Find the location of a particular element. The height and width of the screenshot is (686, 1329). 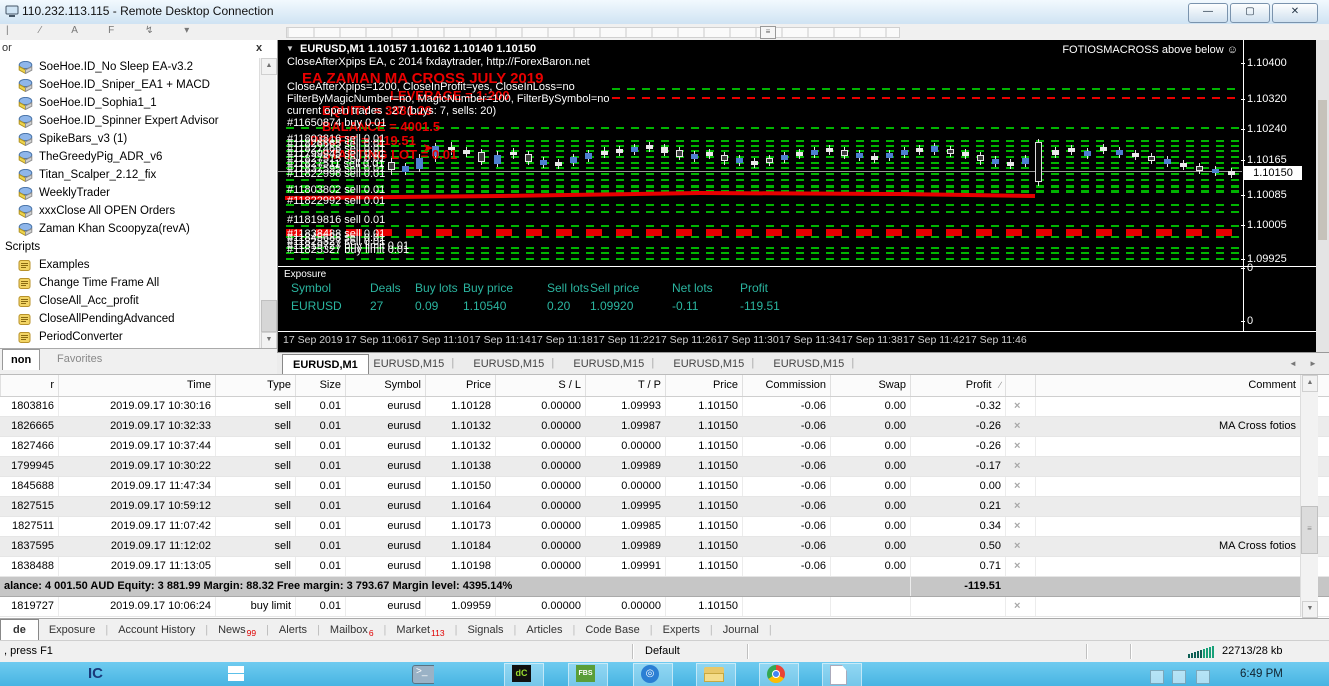

navigator-tab-non: non is located at coordinates (21, 359).